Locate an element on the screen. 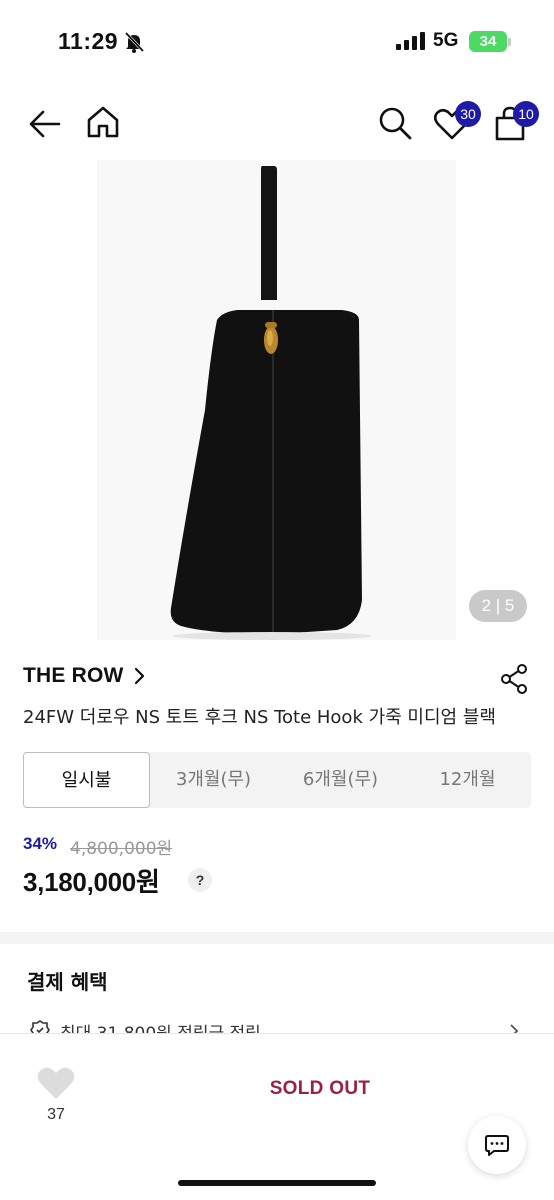 The image size is (554, 1200). tab-lump-sum: 일시불 is located at coordinates (86, 780).